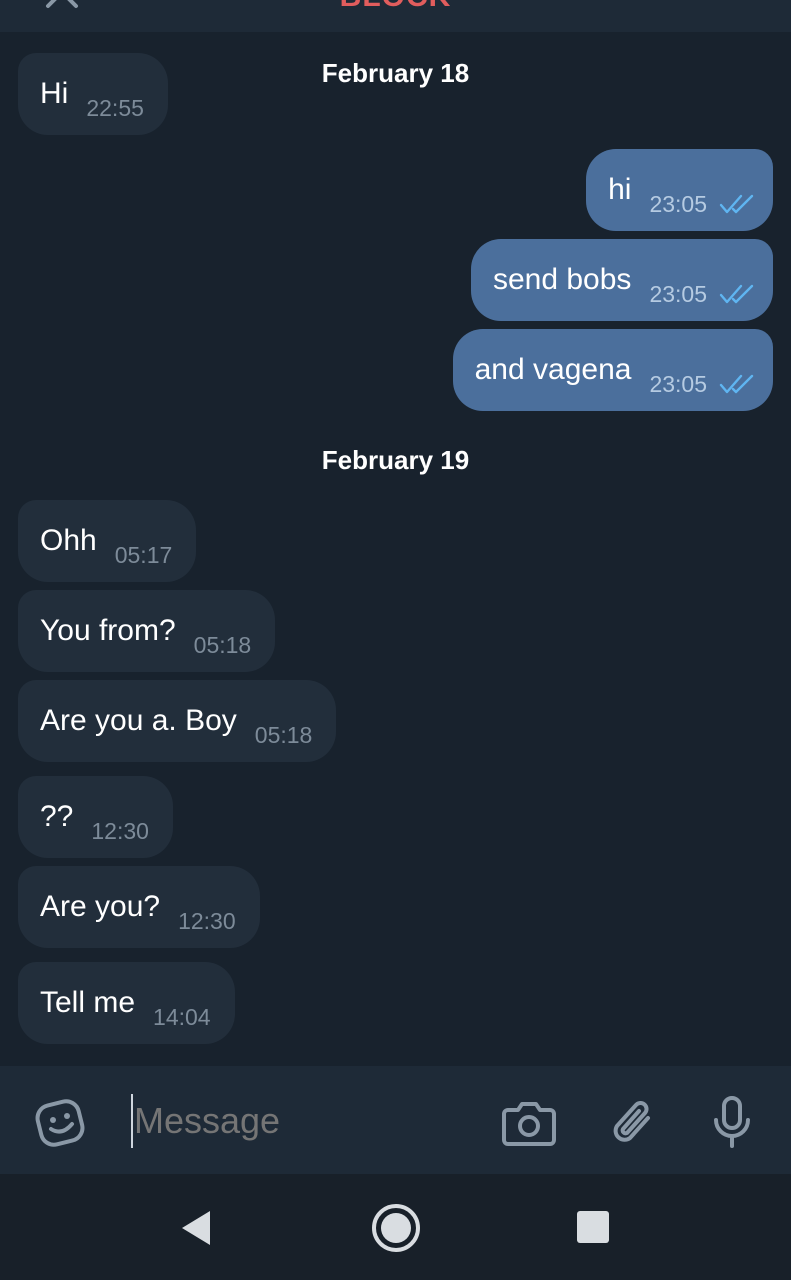  Describe the element at coordinates (529, 1123) in the screenshot. I see `camera-icon` at that location.